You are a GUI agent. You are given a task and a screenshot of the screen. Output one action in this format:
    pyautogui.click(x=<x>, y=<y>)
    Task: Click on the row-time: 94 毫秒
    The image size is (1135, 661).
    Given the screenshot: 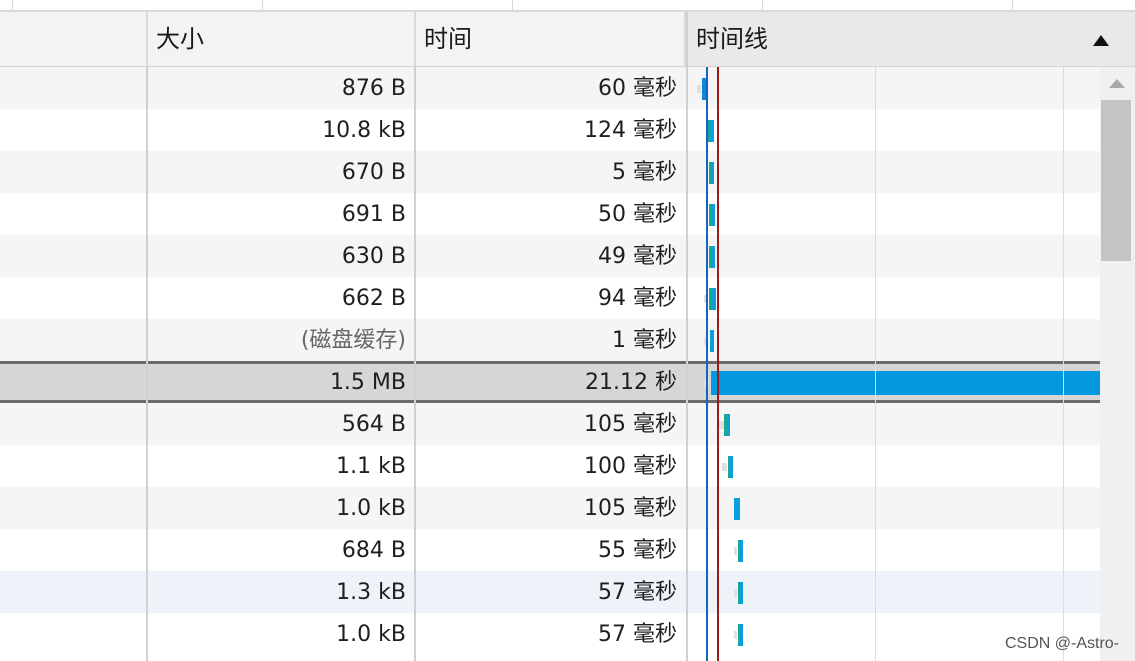 What is the action you would take?
    pyautogui.click(x=637, y=298)
    